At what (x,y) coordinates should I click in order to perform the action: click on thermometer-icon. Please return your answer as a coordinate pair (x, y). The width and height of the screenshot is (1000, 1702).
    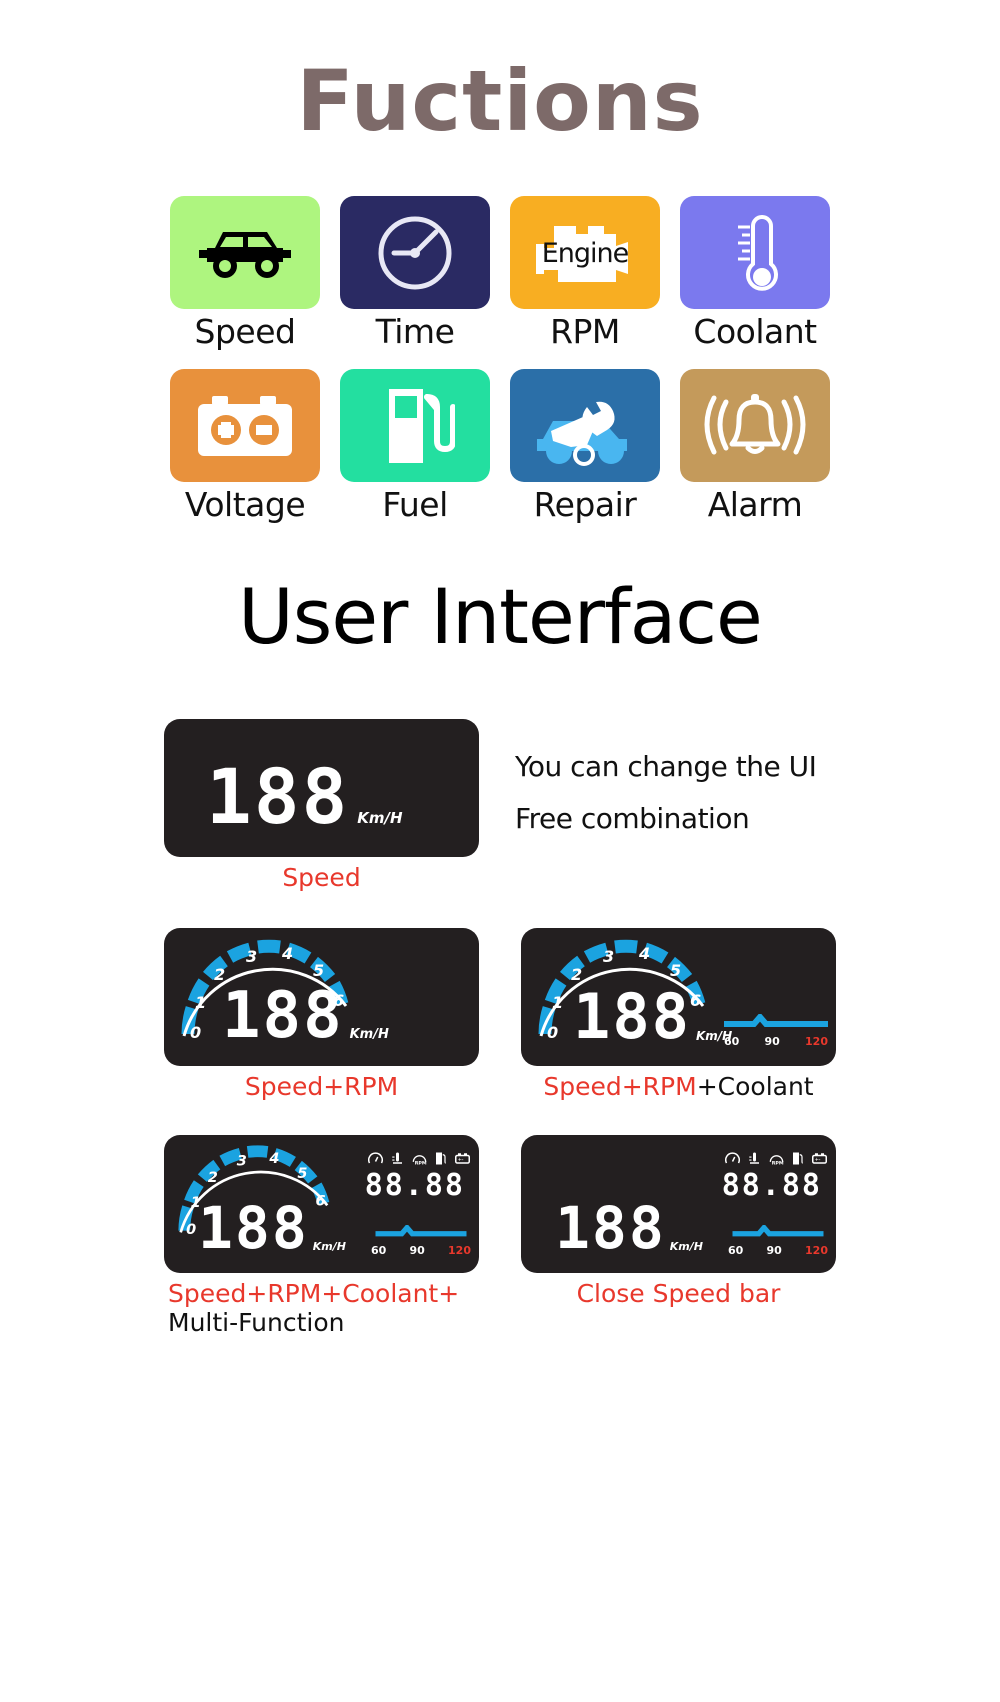
    Looking at the image, I should click on (758, 252).